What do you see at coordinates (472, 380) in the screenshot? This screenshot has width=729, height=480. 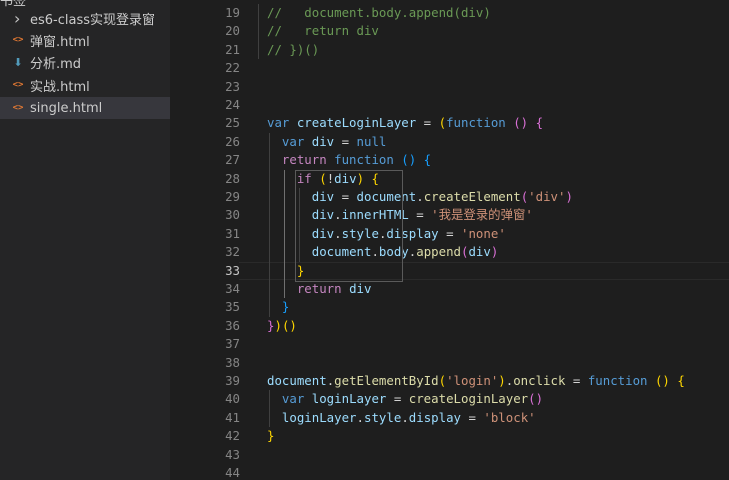 I see `code-token: 'login'` at bounding box center [472, 380].